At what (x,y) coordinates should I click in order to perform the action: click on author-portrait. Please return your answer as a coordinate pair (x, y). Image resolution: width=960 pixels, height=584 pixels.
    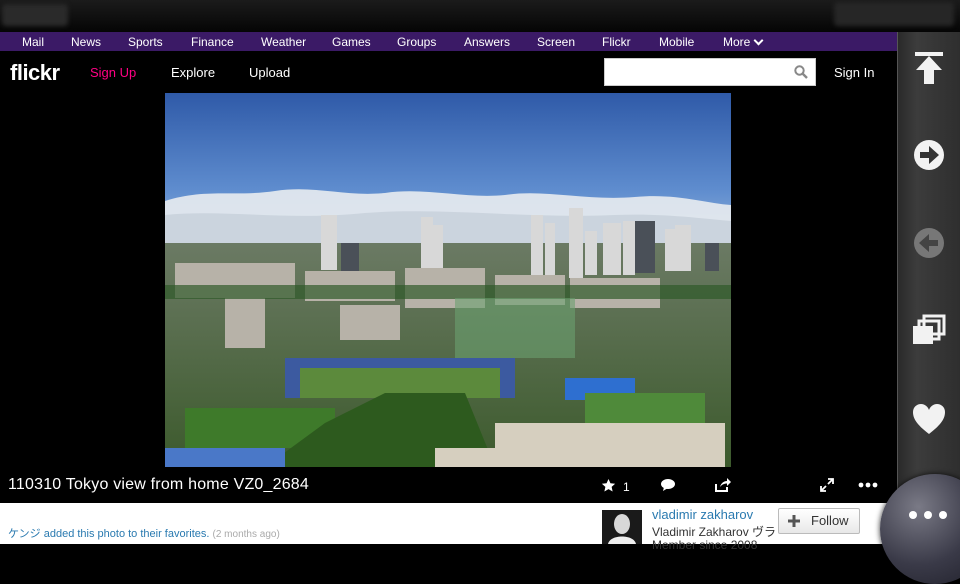
    Looking at the image, I should click on (622, 527).